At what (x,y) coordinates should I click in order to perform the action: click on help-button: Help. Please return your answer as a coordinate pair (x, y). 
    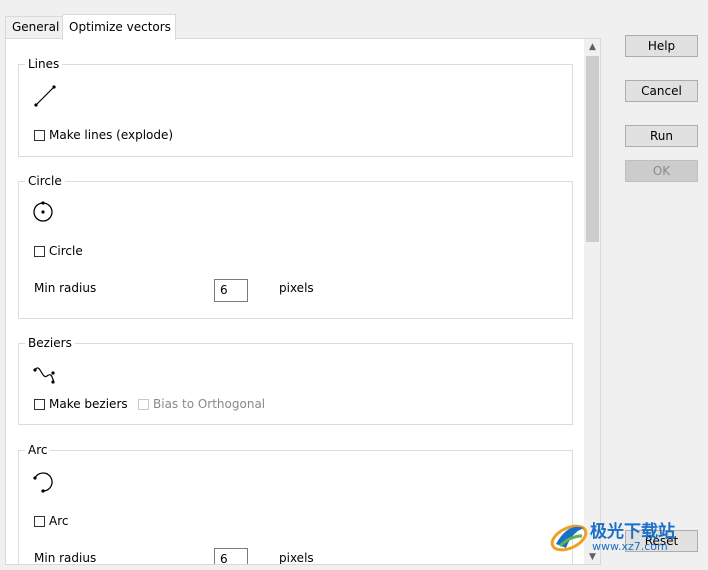
    Looking at the image, I should click on (661, 46).